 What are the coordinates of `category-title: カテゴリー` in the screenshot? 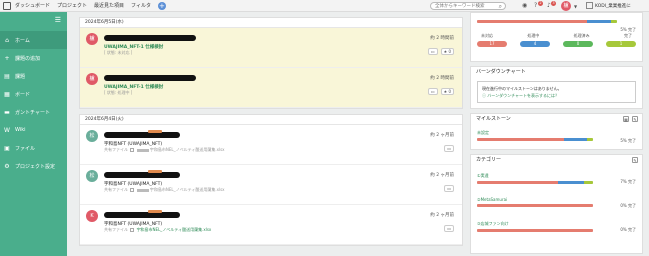 It's located at (489, 160).